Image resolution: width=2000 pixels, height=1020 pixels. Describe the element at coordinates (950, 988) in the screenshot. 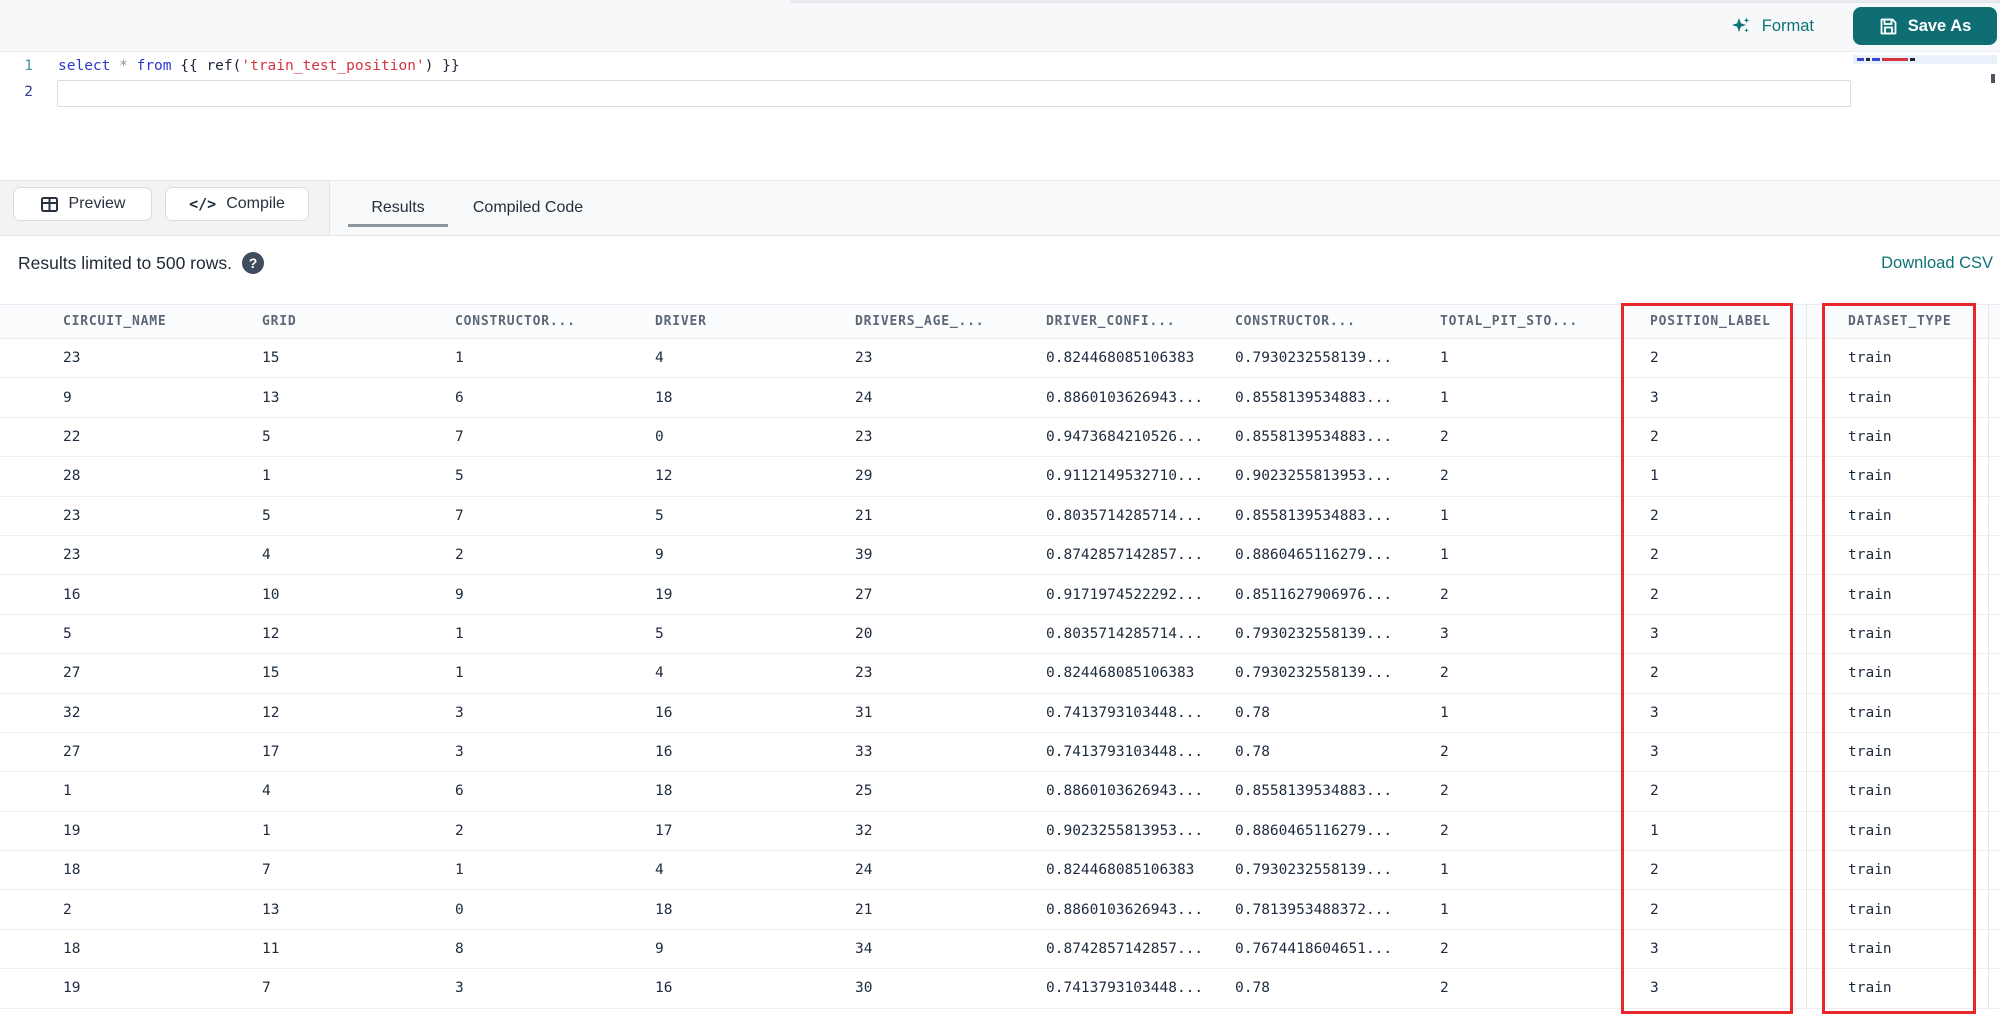

I see `table-cell: 30` at that location.